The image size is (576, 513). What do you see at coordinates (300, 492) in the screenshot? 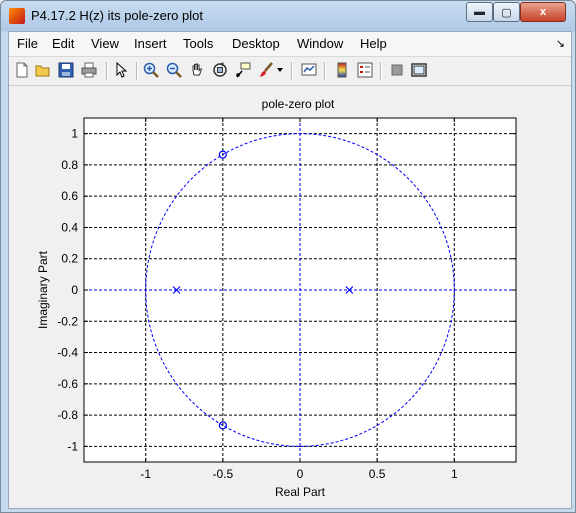
I see `x-axis-label: Real Part` at bounding box center [300, 492].